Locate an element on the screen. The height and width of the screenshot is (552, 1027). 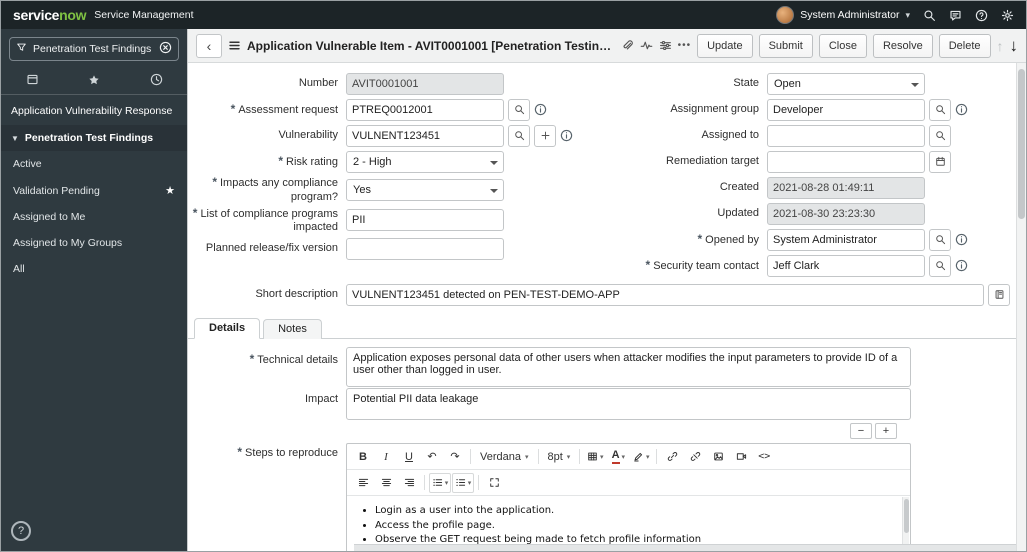
align-right-icon is located at coordinates (409, 483).